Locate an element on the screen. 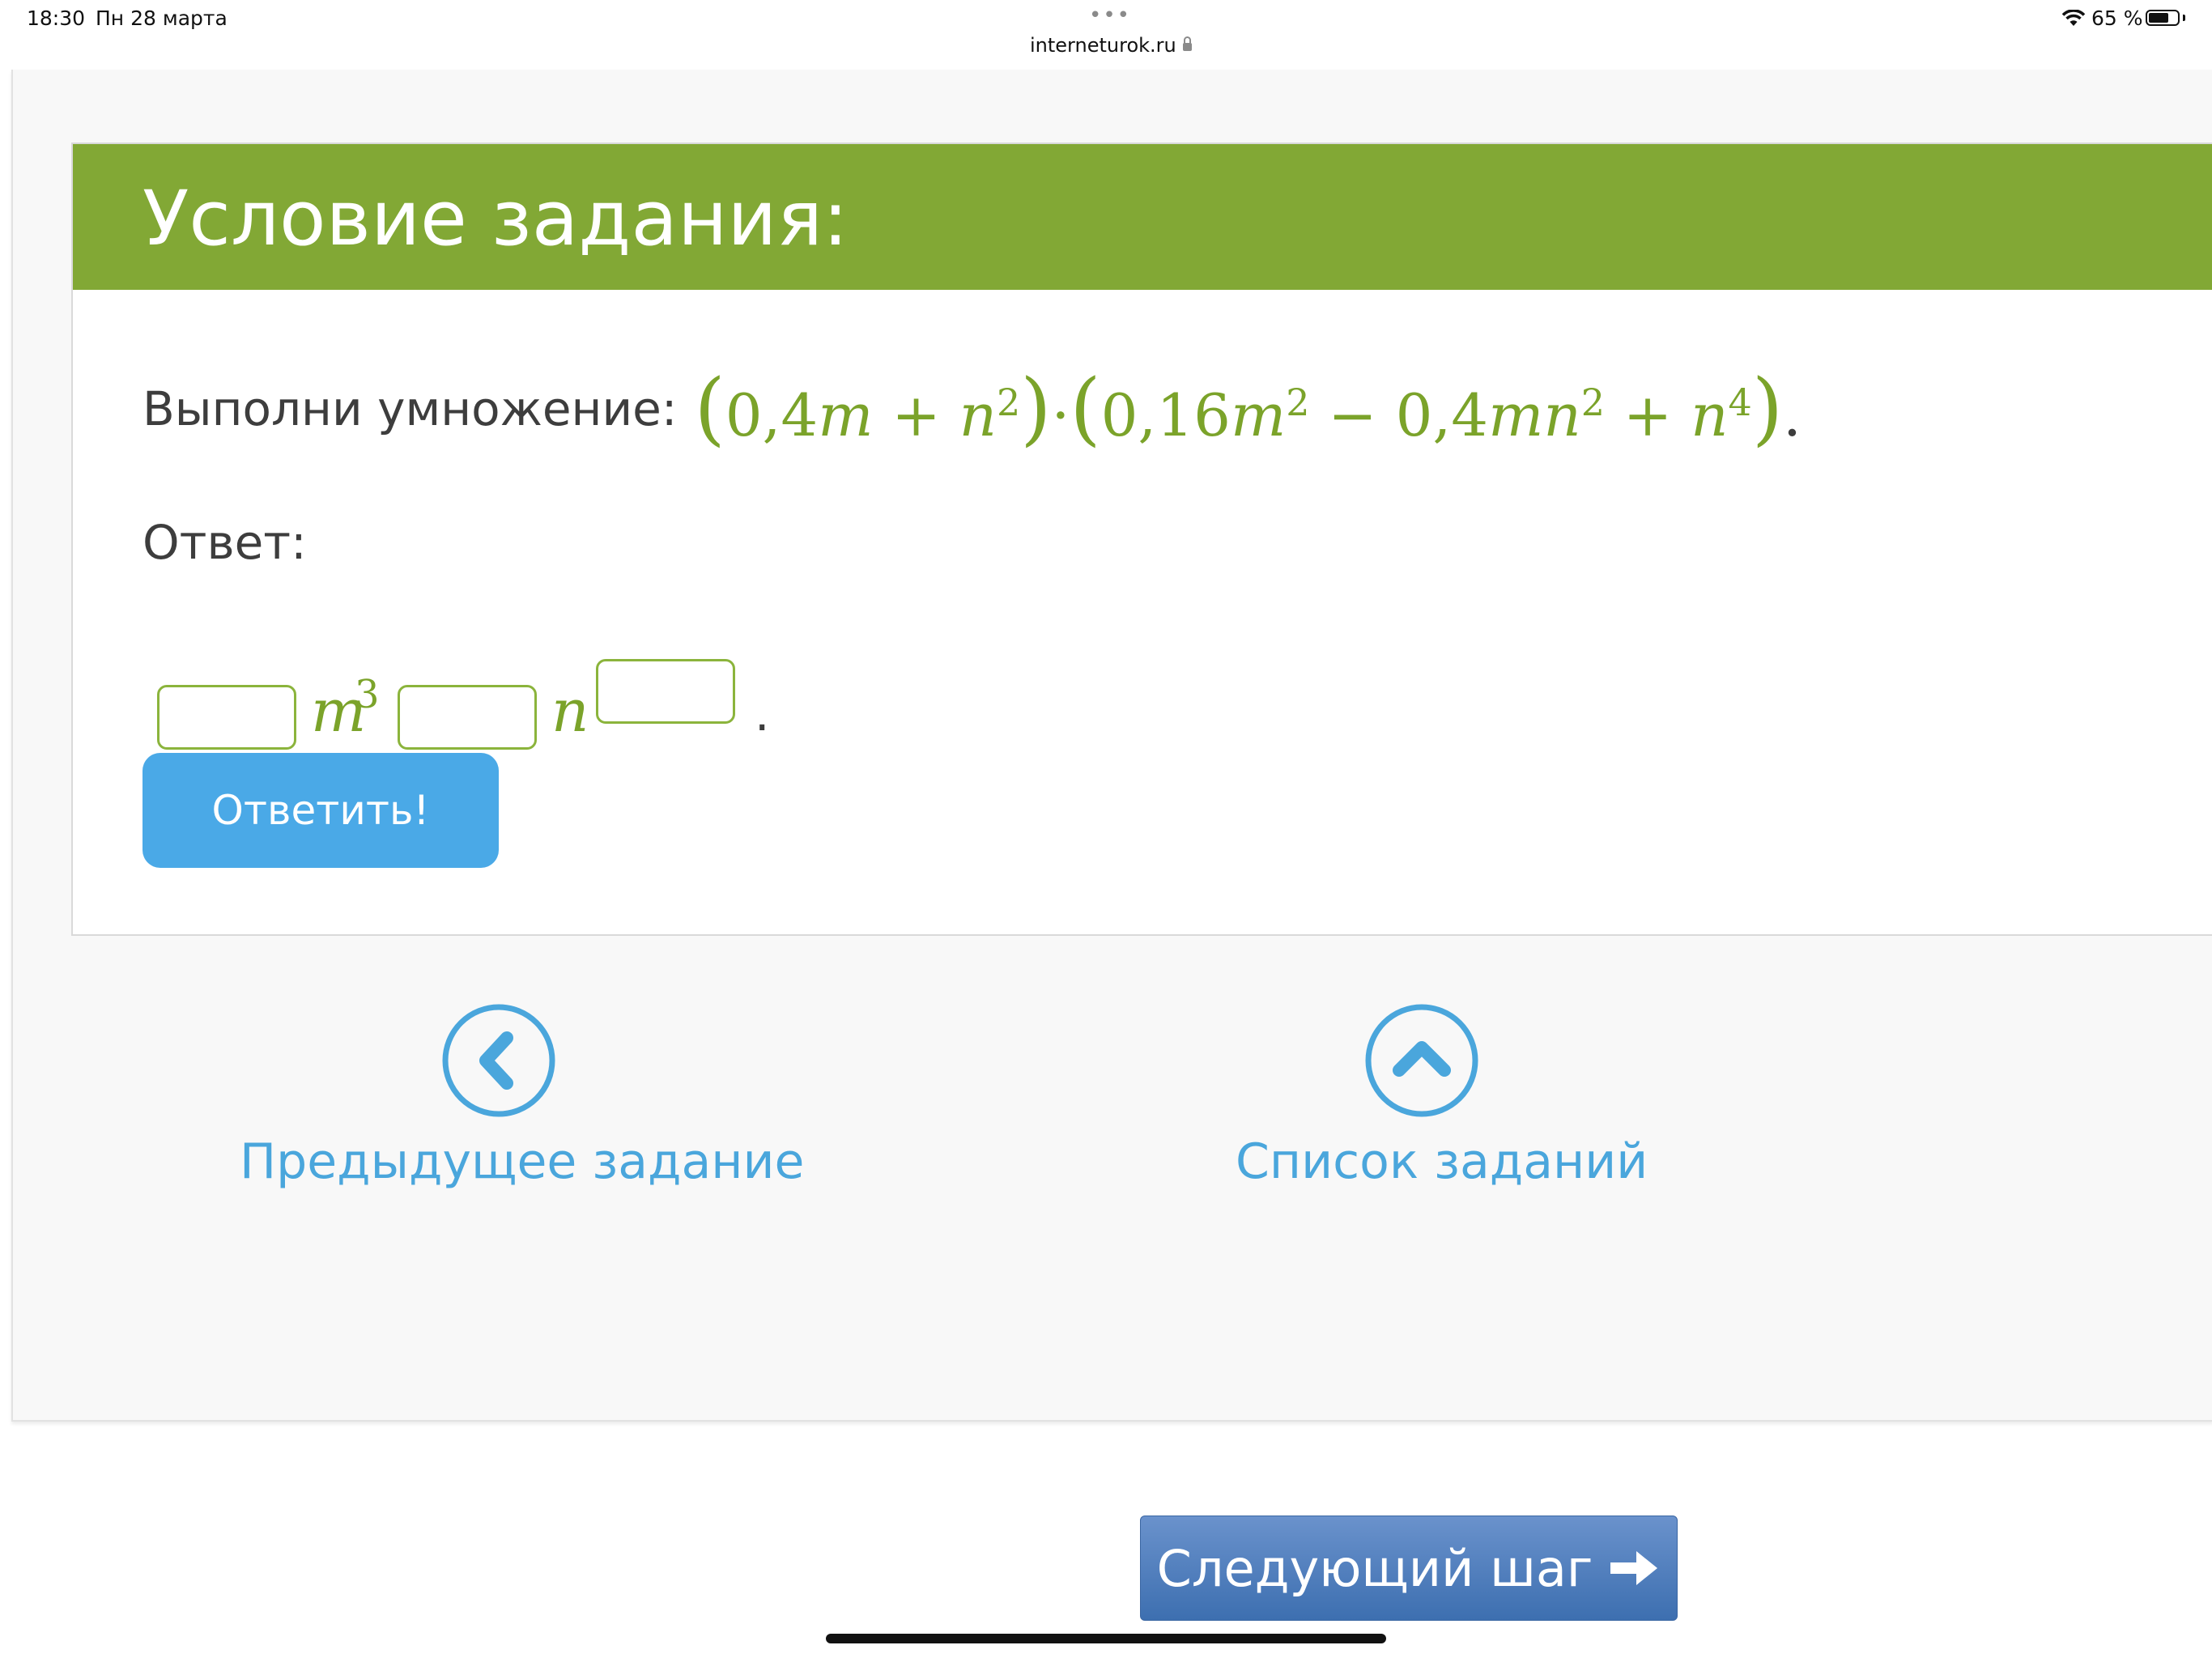  answer-input-coef-m is located at coordinates (227, 717).